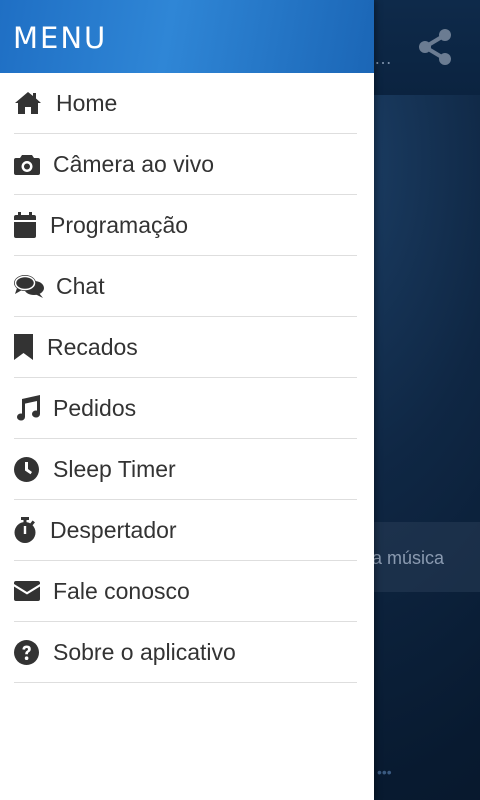  Describe the element at coordinates (185, 530) in the screenshot. I see `menu-item-alarm: Despertador` at that location.